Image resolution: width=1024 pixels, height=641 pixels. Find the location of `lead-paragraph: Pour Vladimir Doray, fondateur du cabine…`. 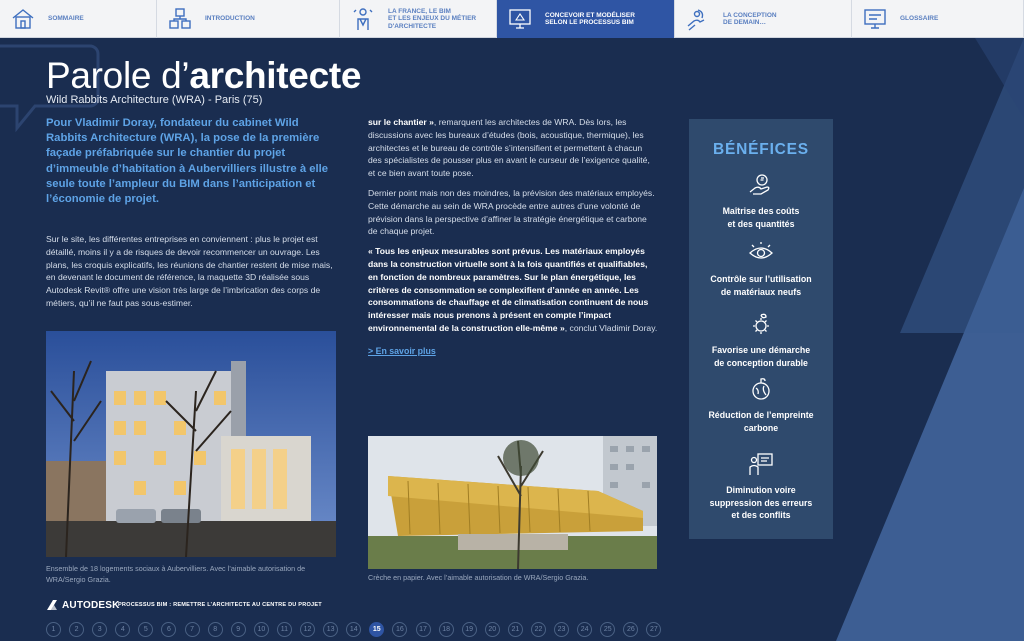

lead-paragraph: Pour Vladimir Doray, fondateur du cabine… is located at coordinates (187, 161).